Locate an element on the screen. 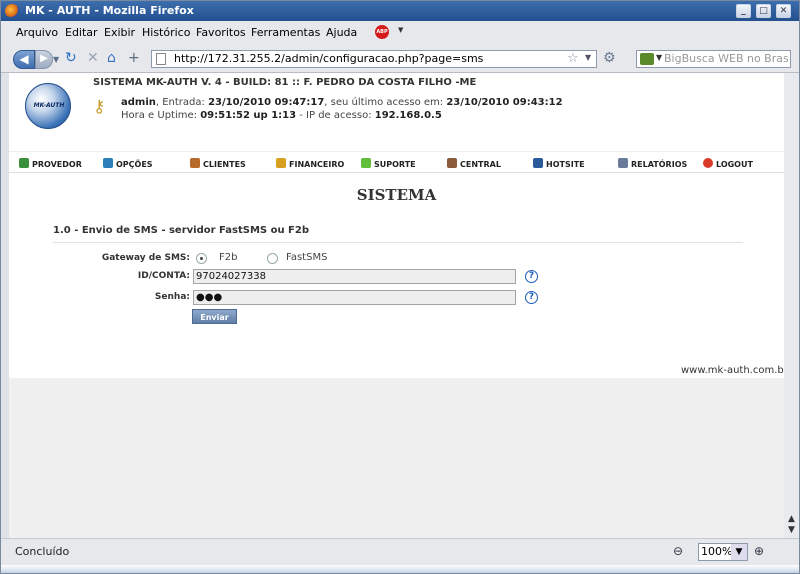  stop-icon: ✕ is located at coordinates (93, 58).